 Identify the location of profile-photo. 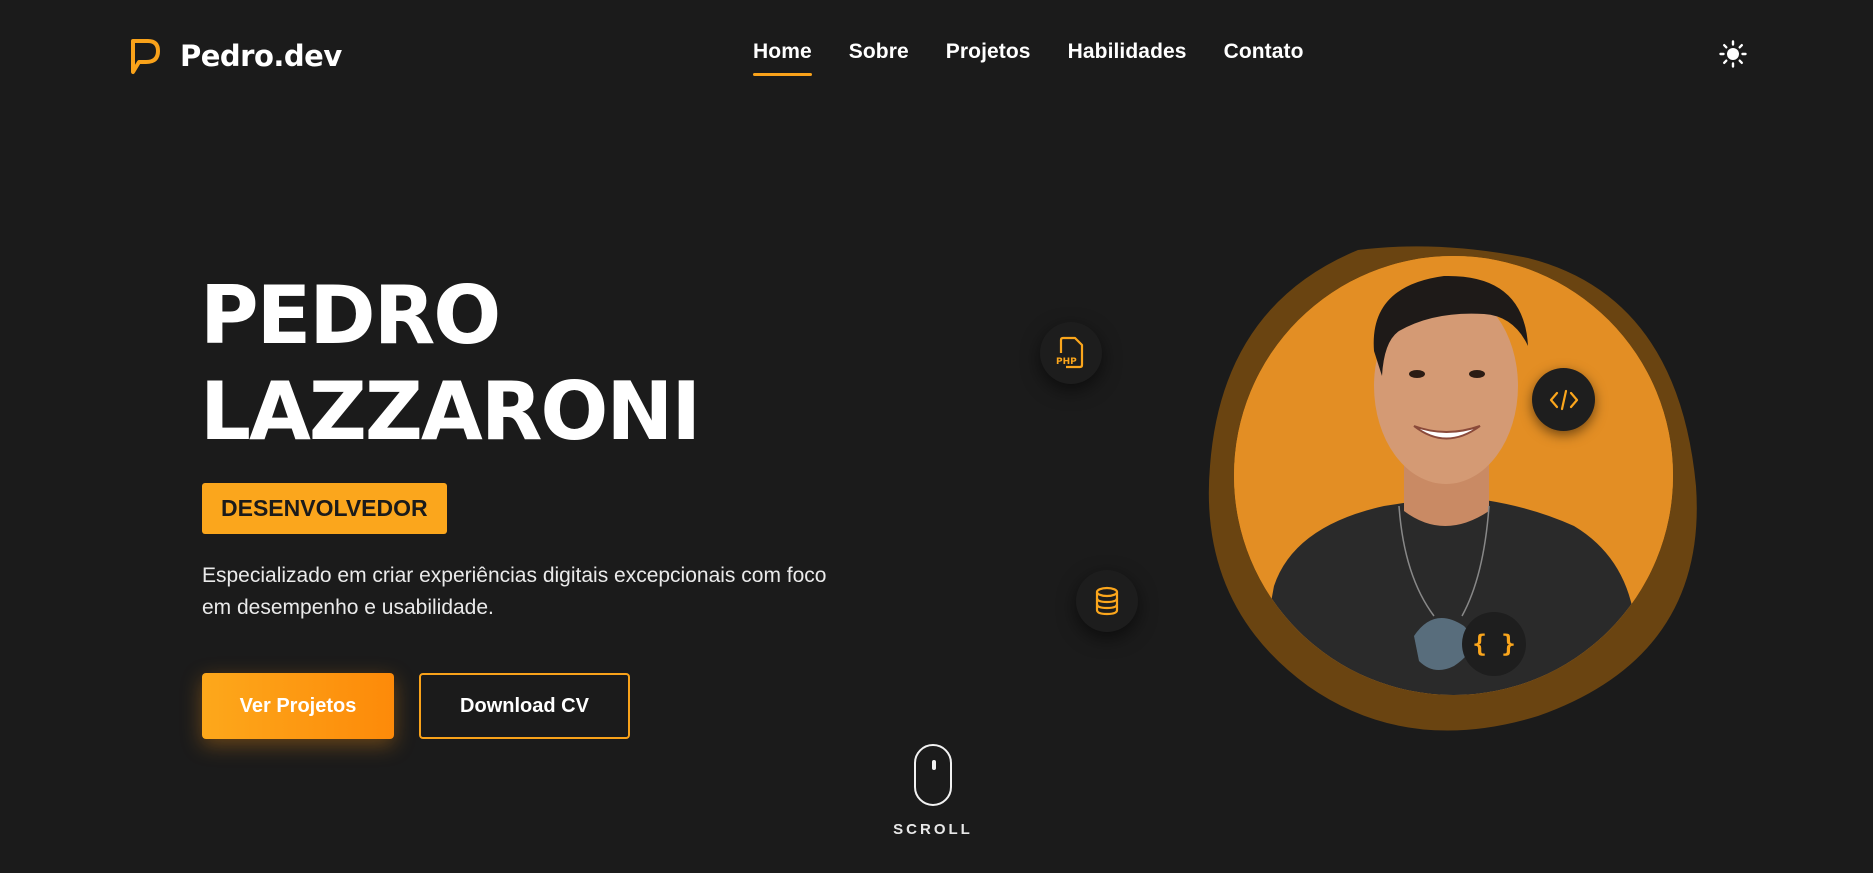
(1453, 475).